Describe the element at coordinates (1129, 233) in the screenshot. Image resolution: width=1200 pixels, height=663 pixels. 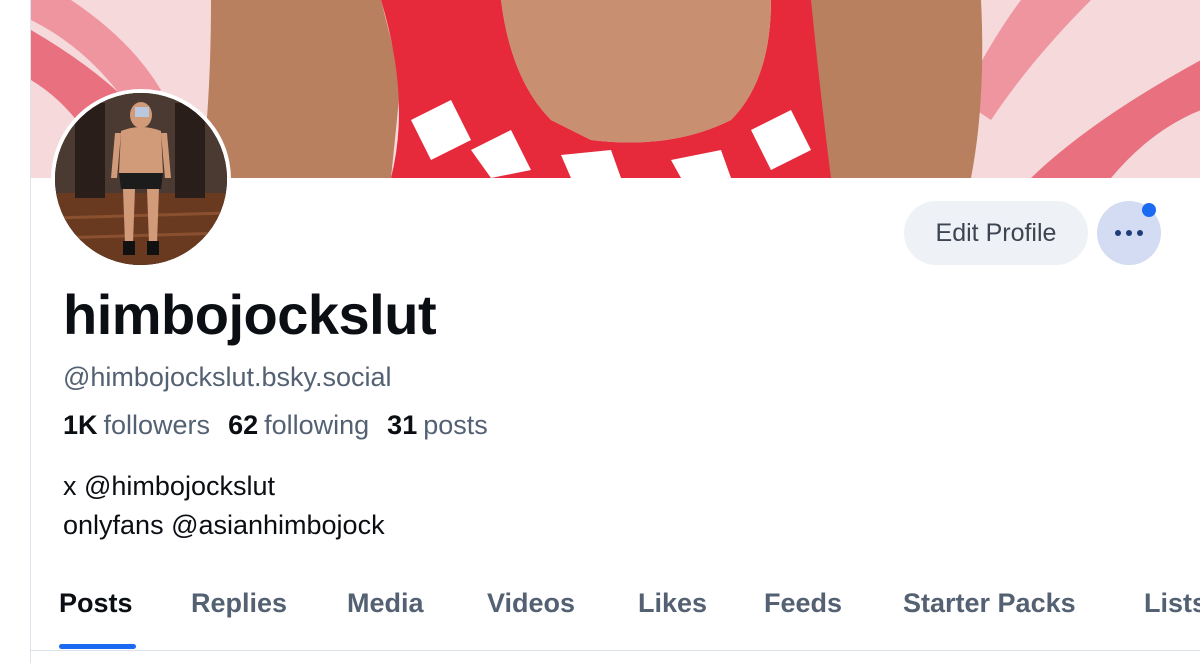
I see `ellipsis-icon` at that location.